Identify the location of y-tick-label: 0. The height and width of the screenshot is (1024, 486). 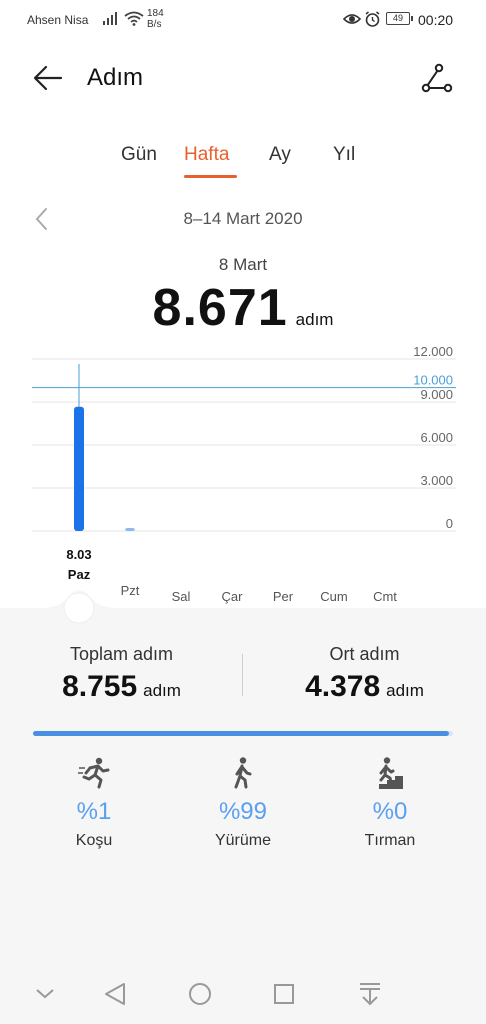
(449, 523).